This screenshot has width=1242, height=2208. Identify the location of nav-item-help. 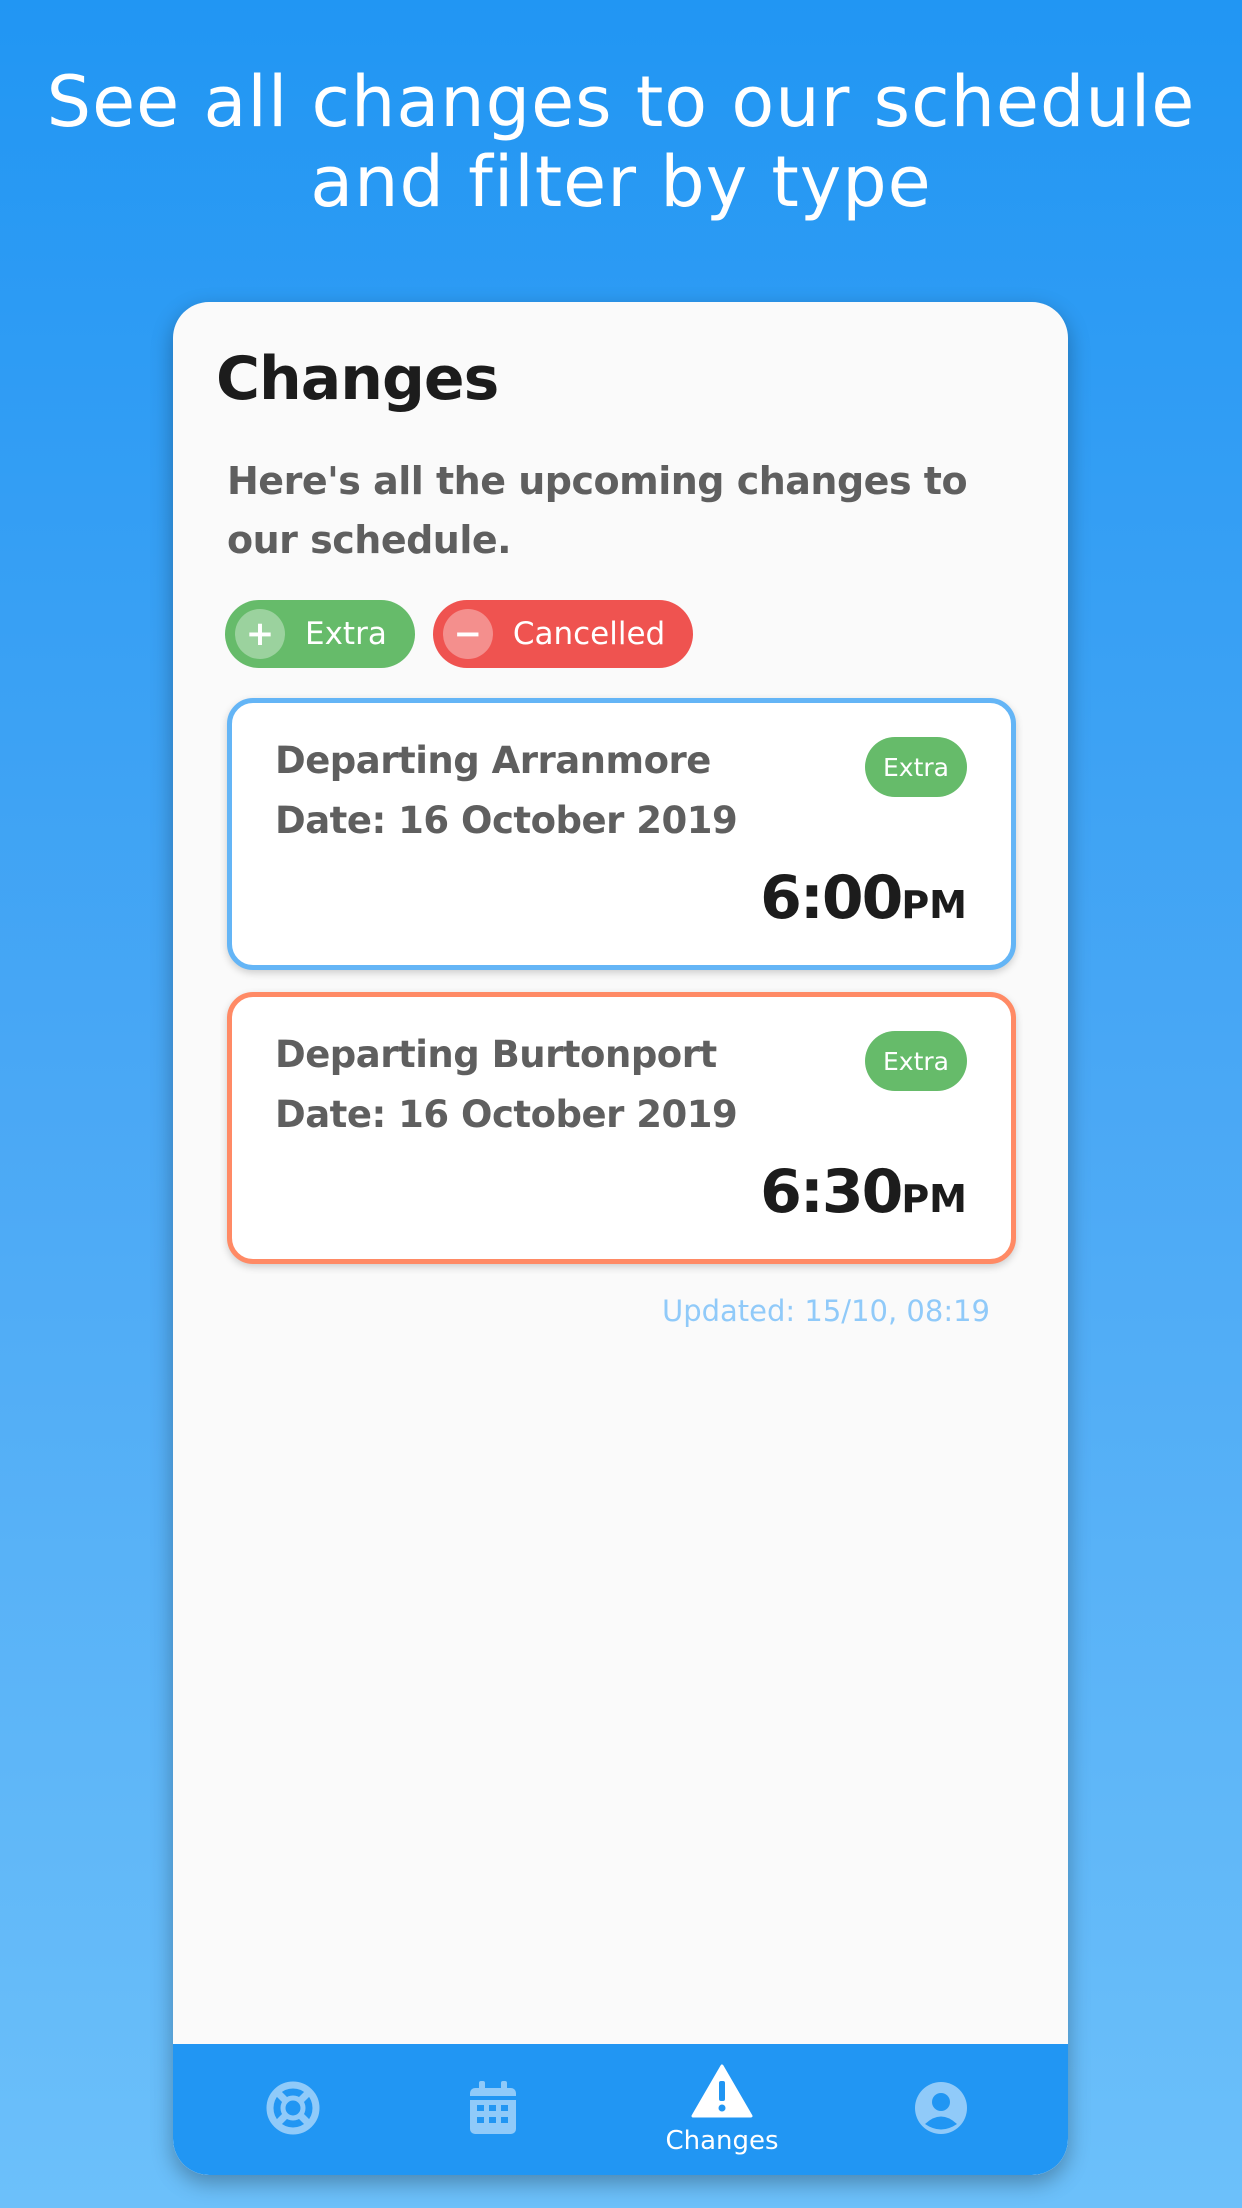
(293, 2109).